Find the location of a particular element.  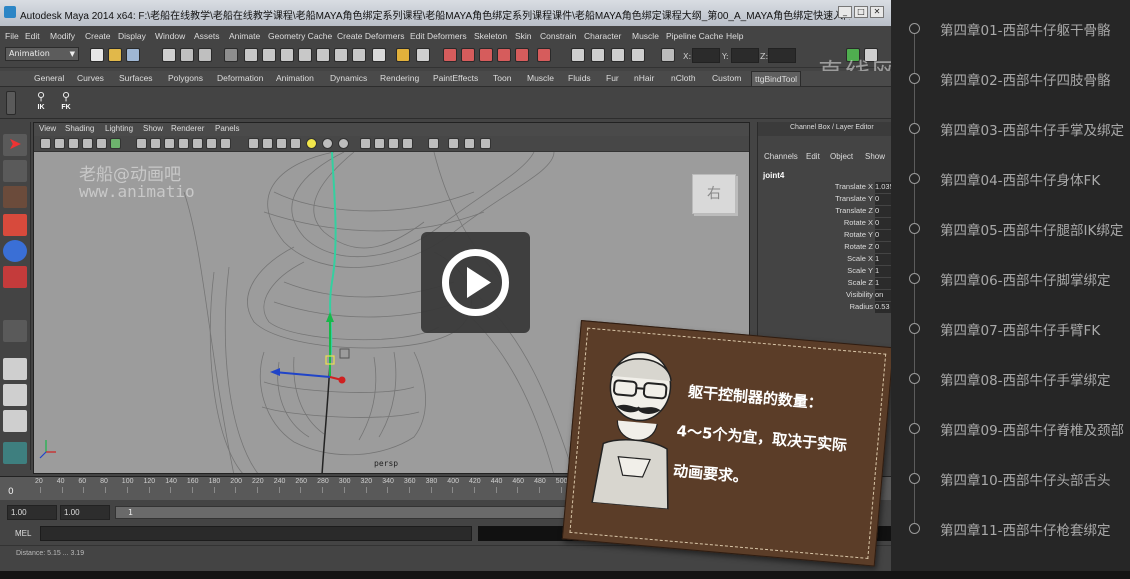

playback-start-field: 1.00 is located at coordinates (85, 512).